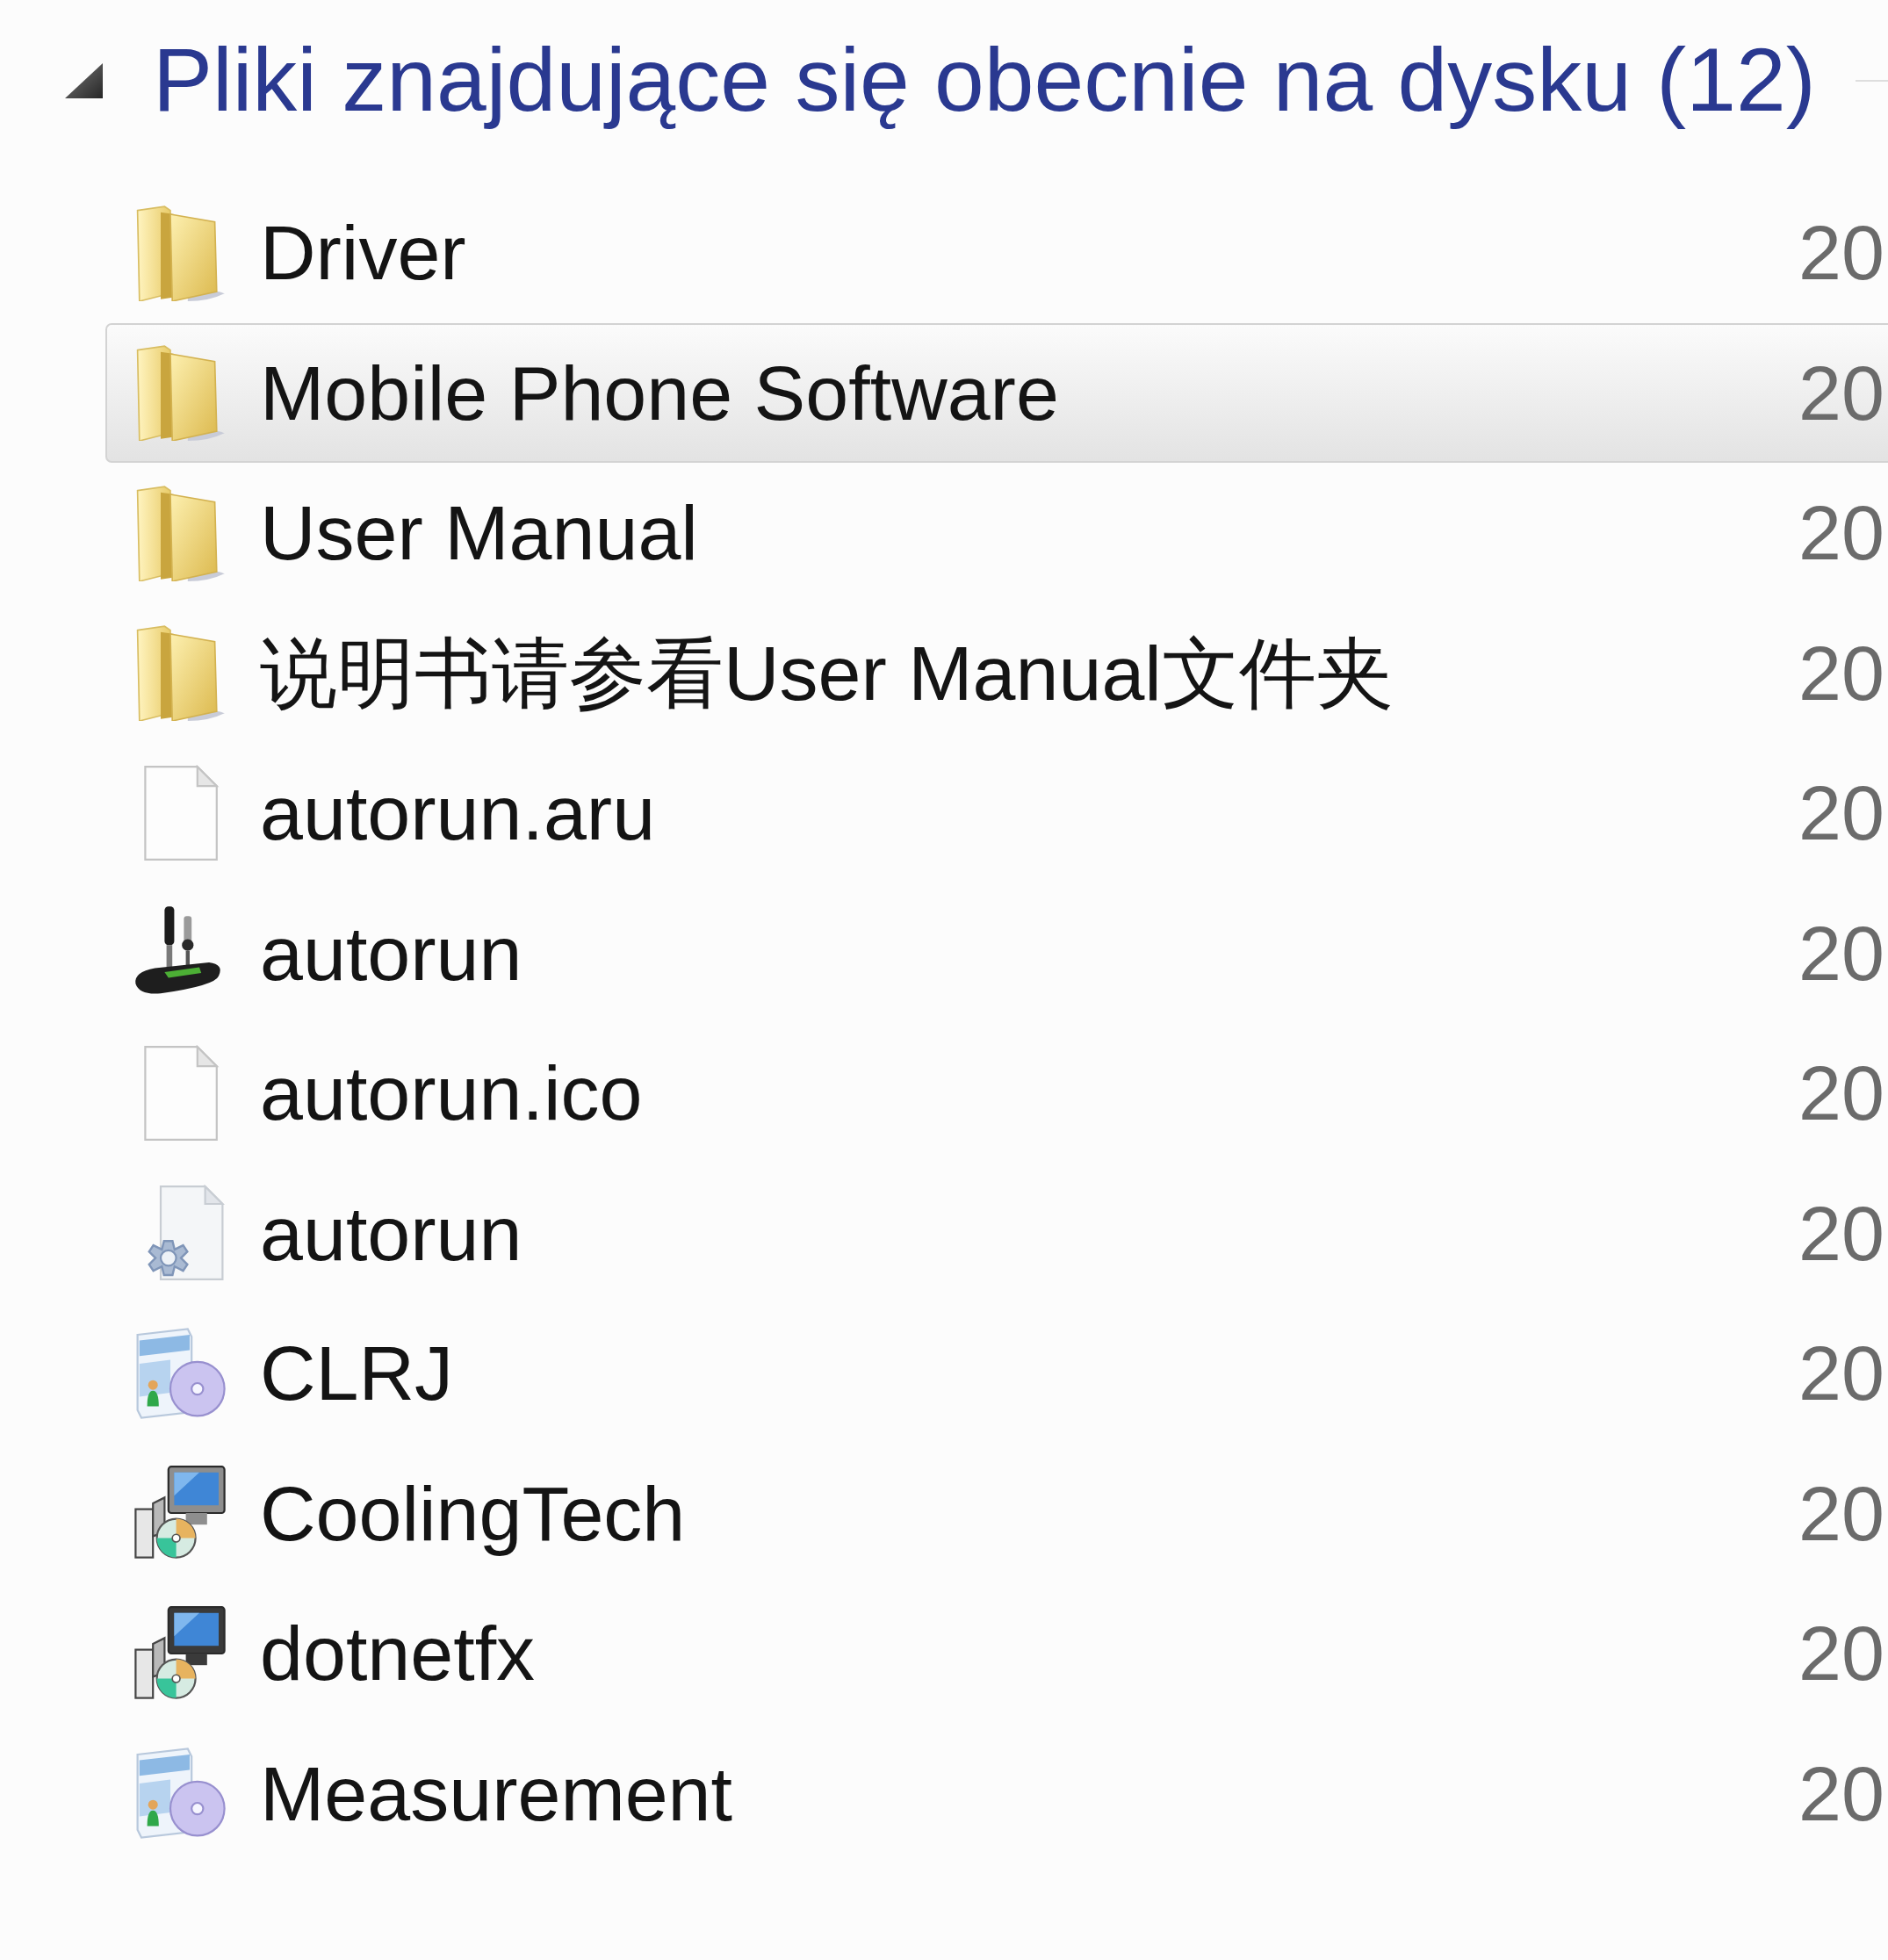  What do you see at coordinates (996, 1653) in the screenshot?
I see `file-row: dotnetfx 20` at bounding box center [996, 1653].